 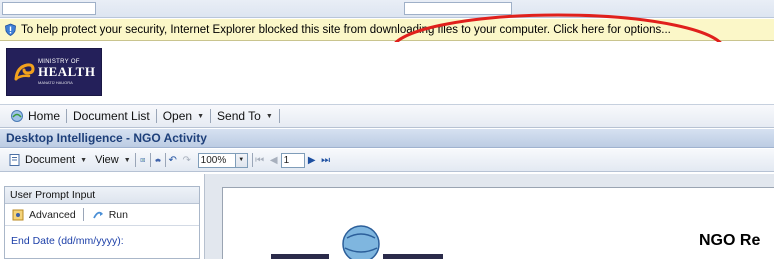 I want to click on zoom-dropdown-button: ▼, so click(x=241, y=160).